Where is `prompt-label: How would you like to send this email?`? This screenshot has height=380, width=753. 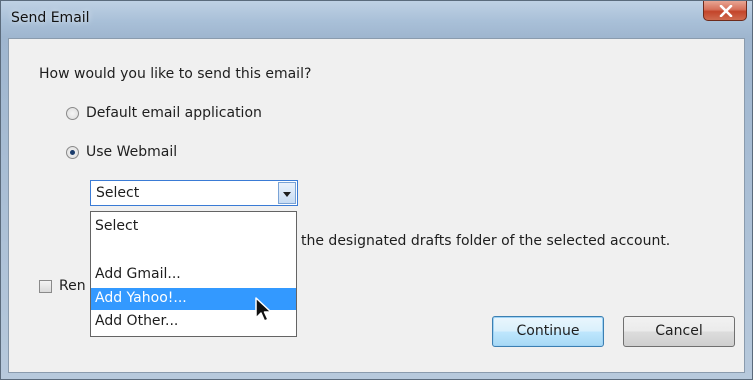
prompt-label: How would you like to send this email? is located at coordinates (175, 74).